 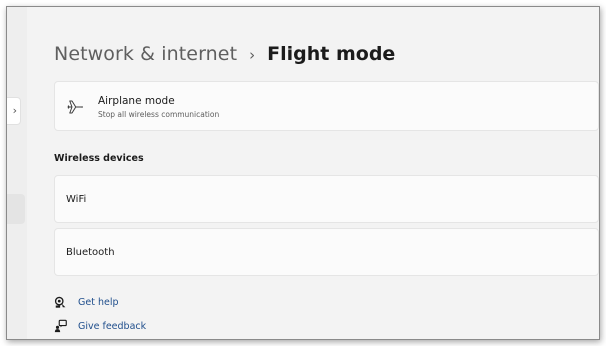 What do you see at coordinates (60, 302) in the screenshot?
I see `get-help-icon` at bounding box center [60, 302].